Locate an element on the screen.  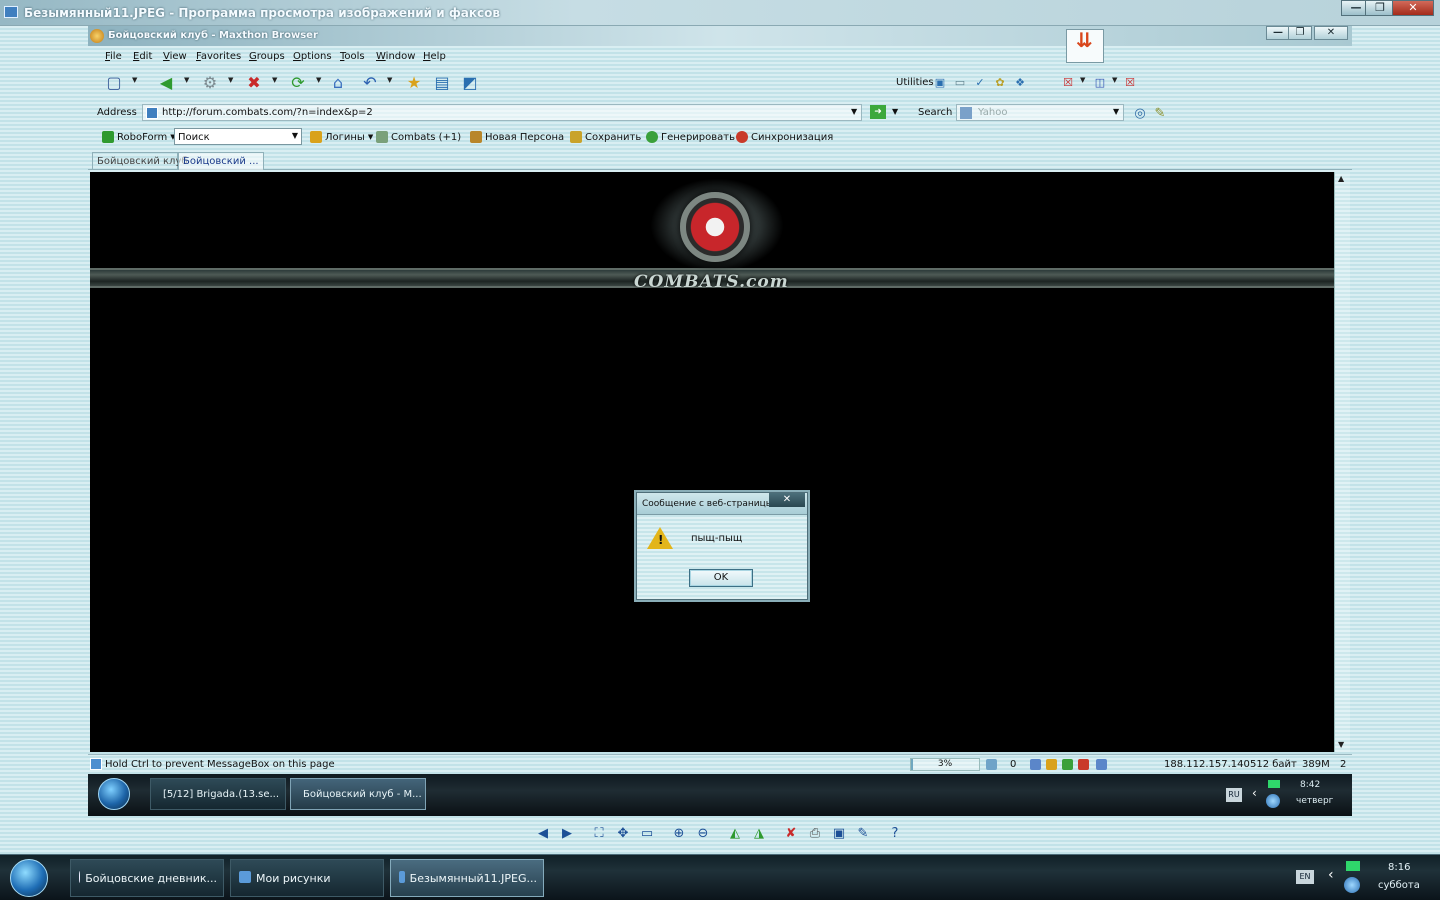
task-my-pictures: Мои рисунки is located at coordinates (307, 878).